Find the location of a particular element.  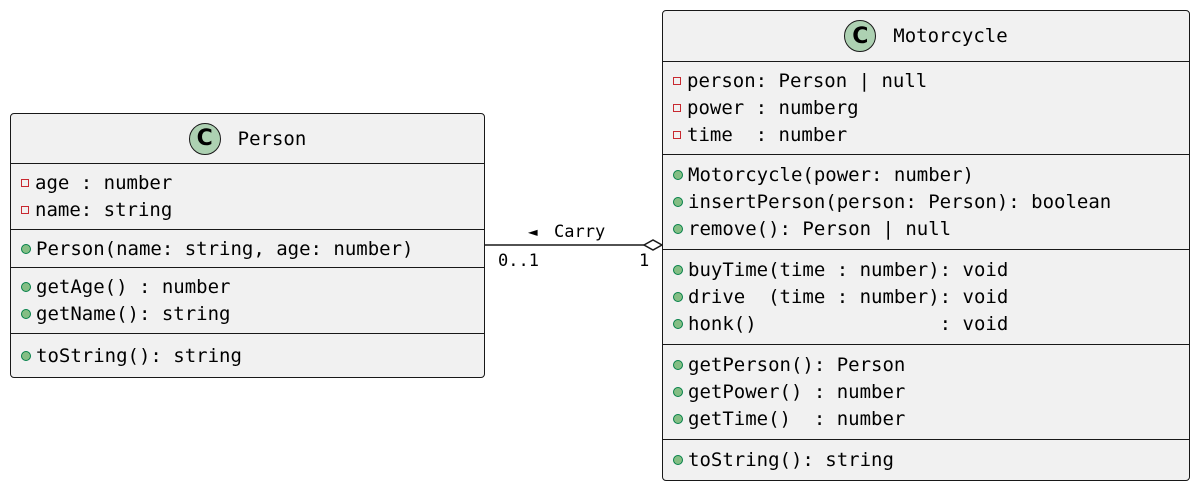

member-row: remove(): Person | null is located at coordinates (931, 229).